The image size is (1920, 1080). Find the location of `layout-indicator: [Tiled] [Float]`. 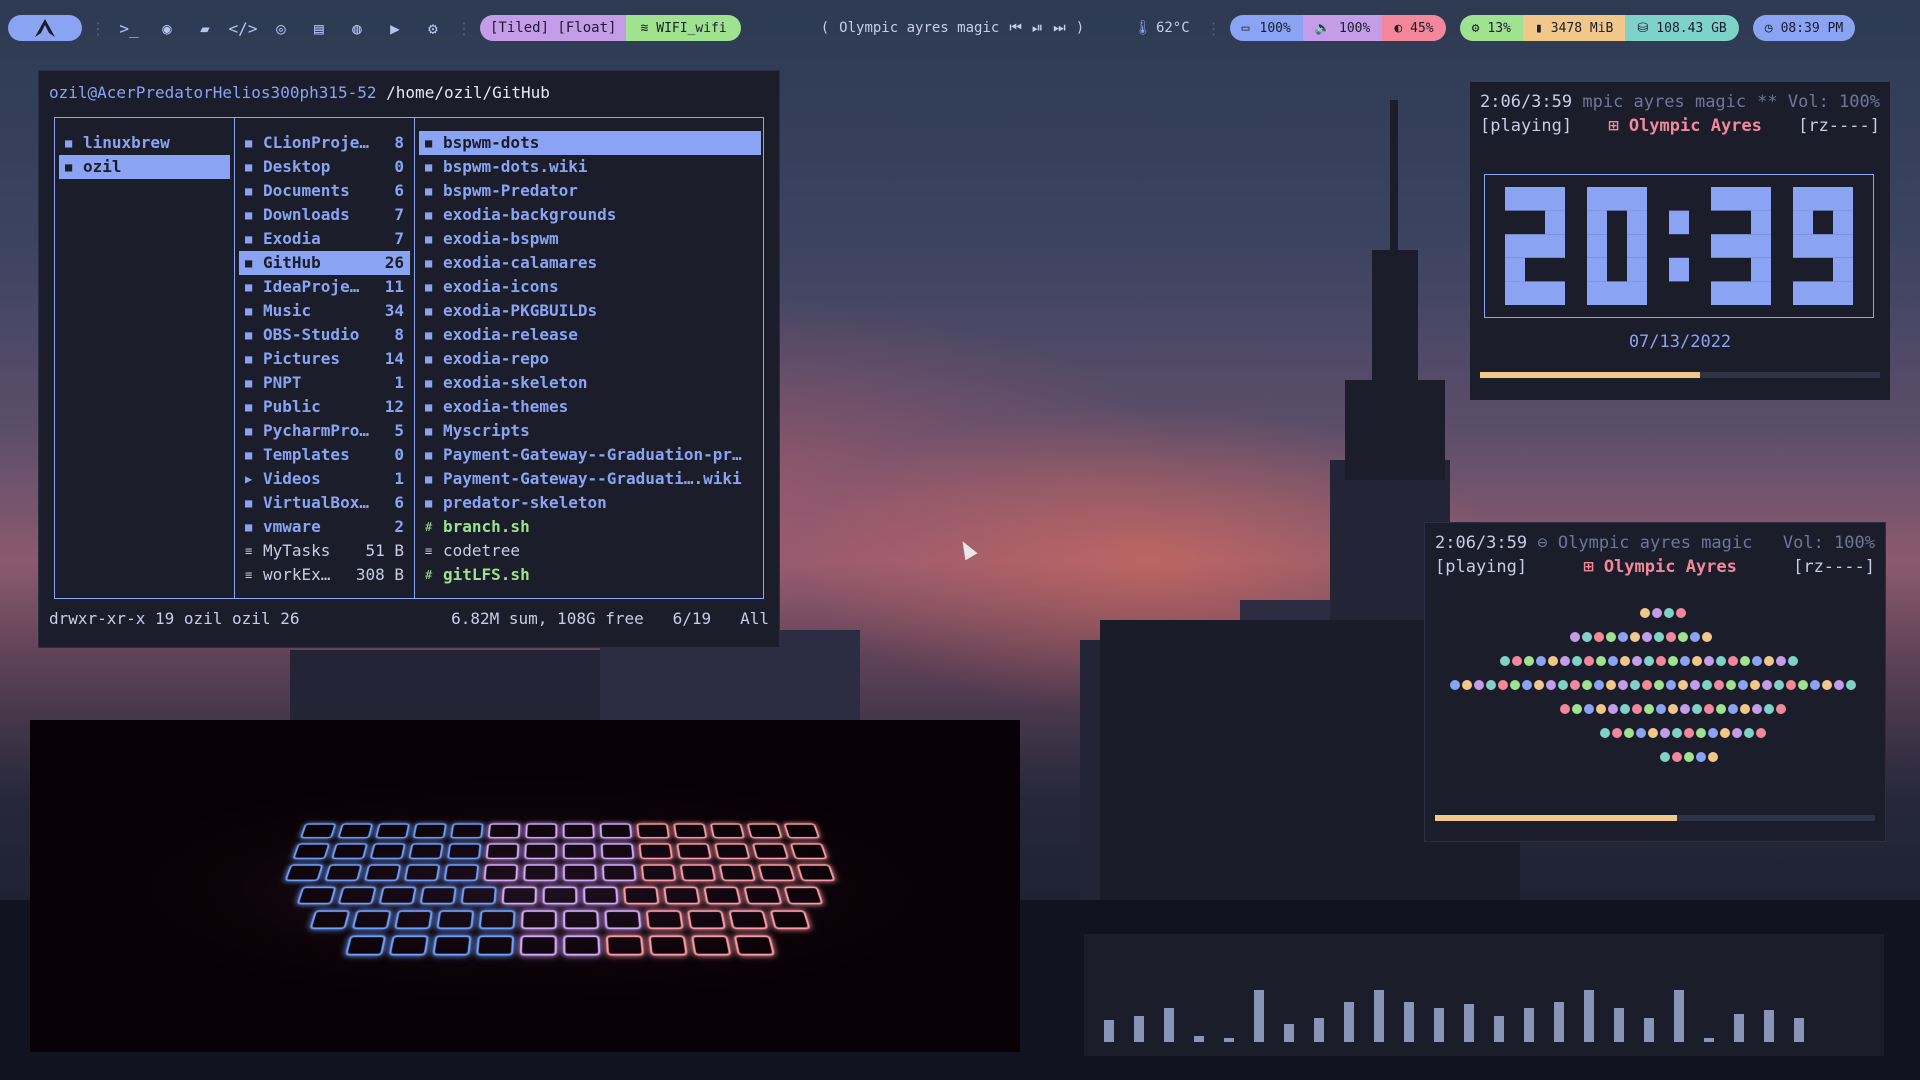

layout-indicator: [Tiled] [Float] is located at coordinates (553, 28).